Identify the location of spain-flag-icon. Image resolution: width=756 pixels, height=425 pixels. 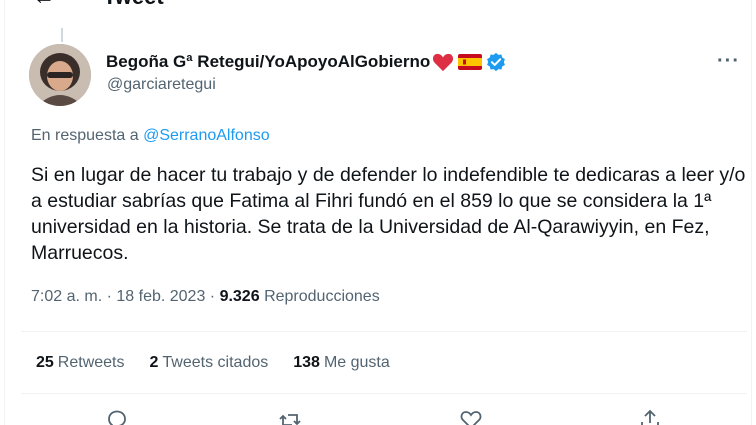
(470, 62).